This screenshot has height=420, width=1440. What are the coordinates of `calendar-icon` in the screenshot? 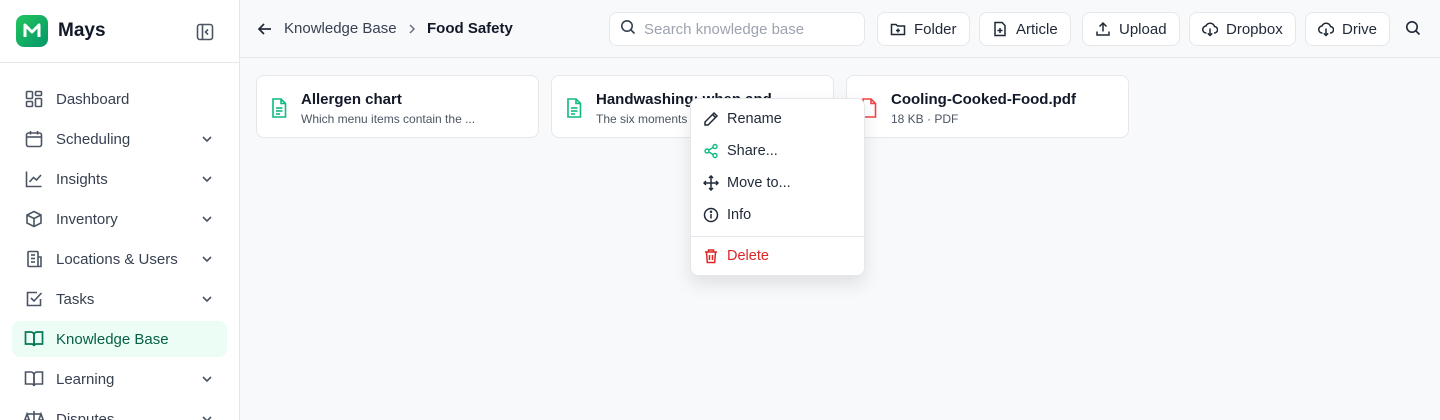 It's located at (34, 139).